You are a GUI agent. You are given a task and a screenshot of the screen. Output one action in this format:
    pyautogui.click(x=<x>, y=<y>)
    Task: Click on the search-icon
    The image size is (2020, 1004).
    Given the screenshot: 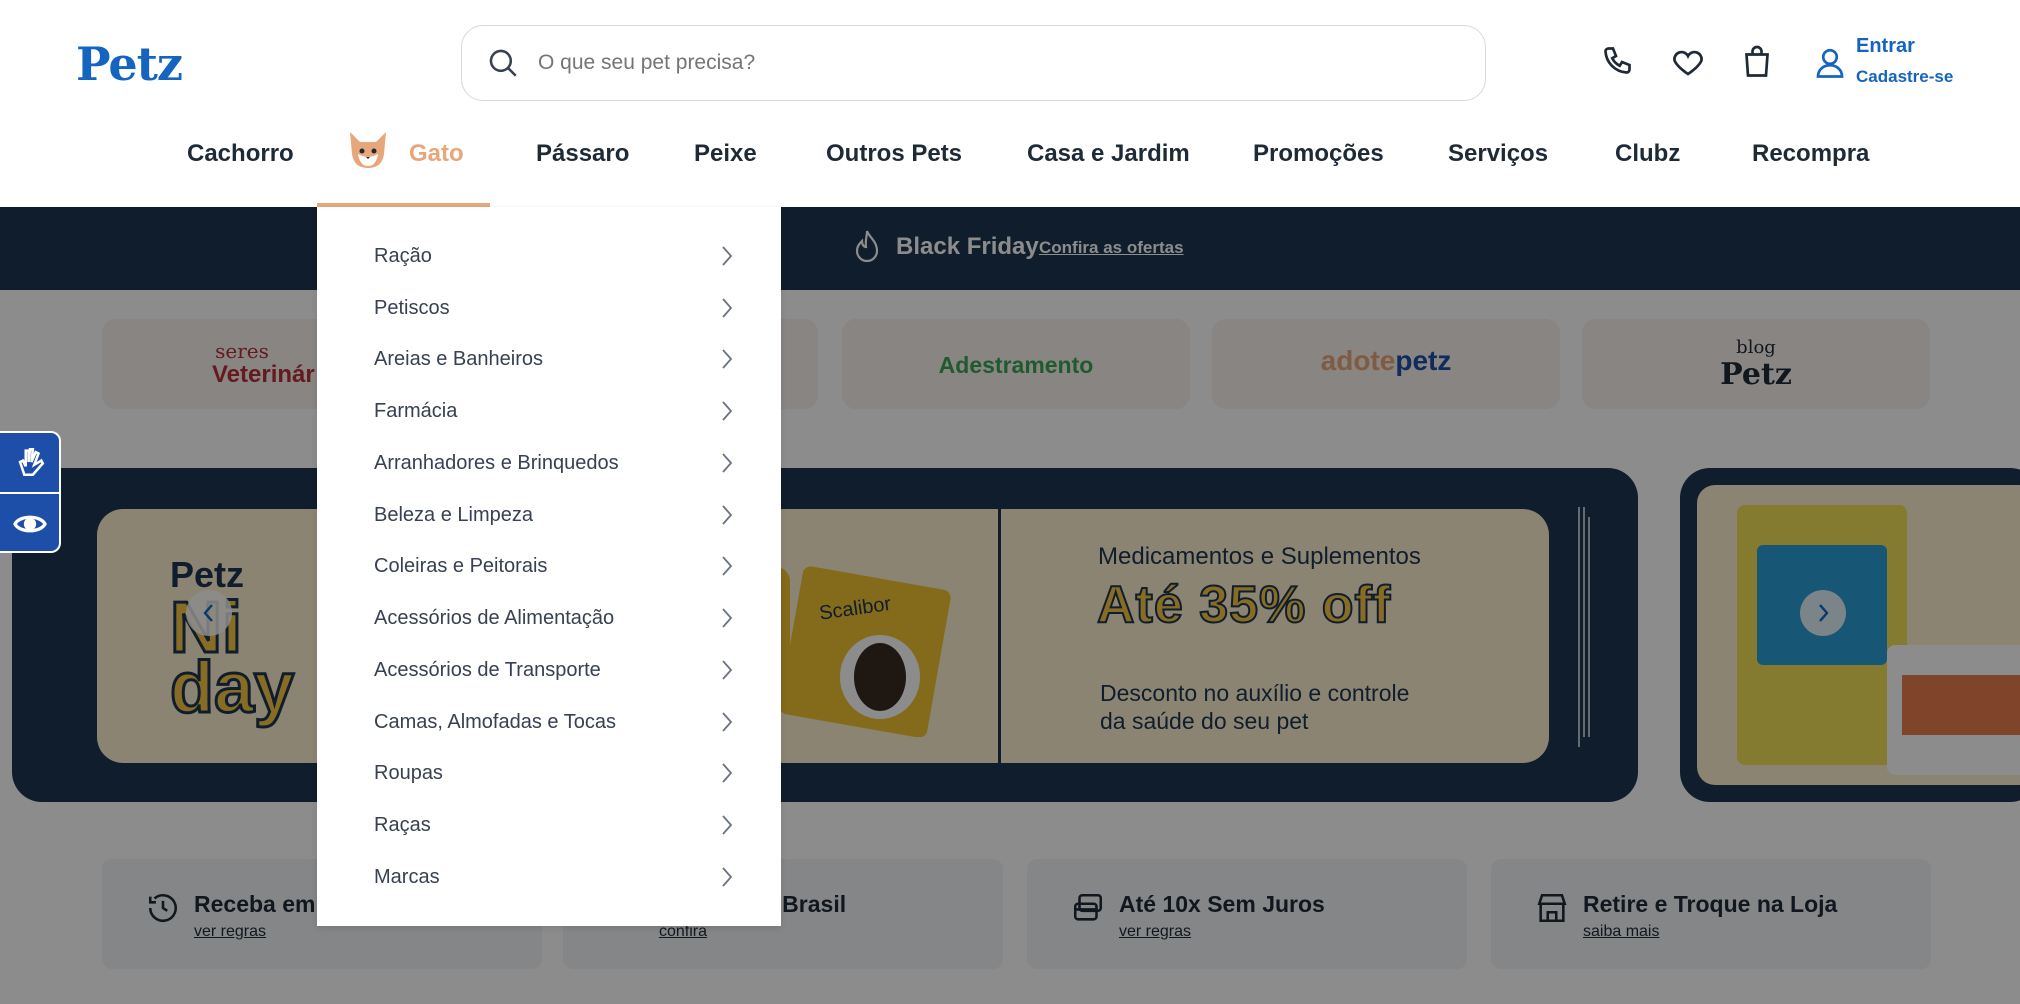 What is the action you would take?
    pyautogui.click(x=503, y=63)
    